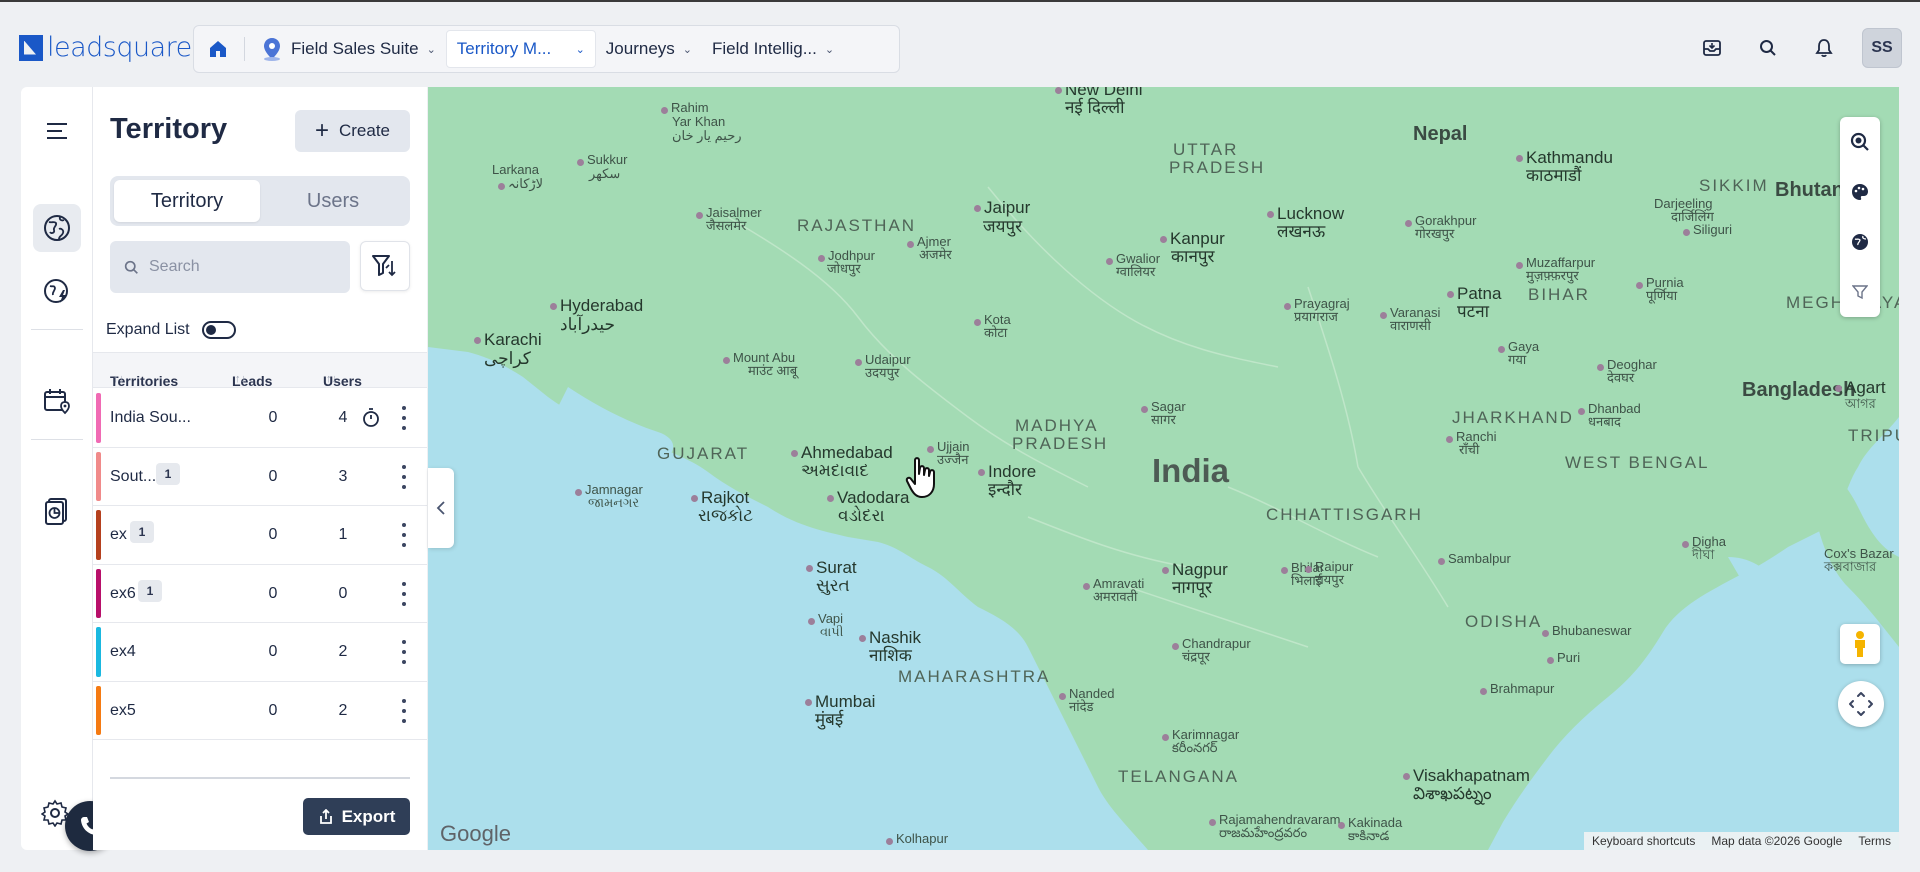 The height and width of the screenshot is (872, 1920). What do you see at coordinates (260, 778) in the screenshot?
I see `panel-divider` at bounding box center [260, 778].